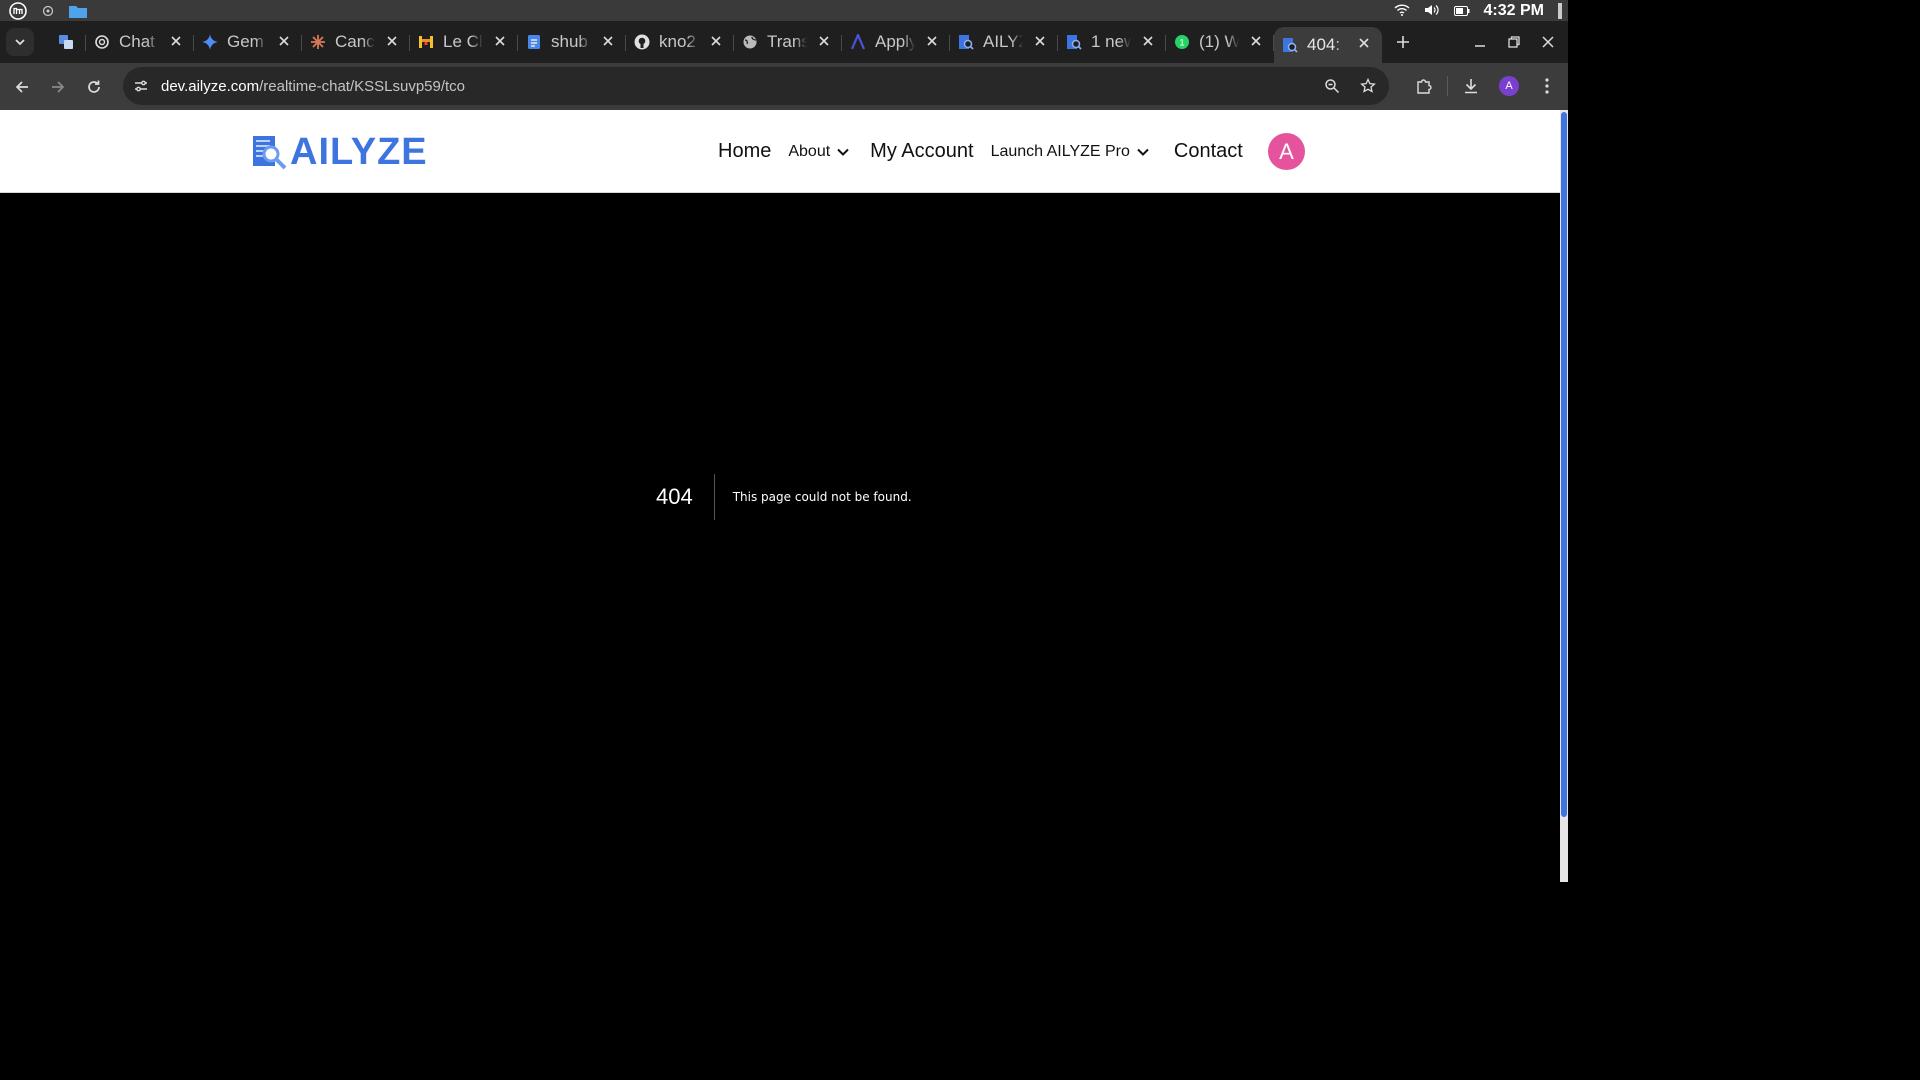 The height and width of the screenshot is (1080, 1920). What do you see at coordinates (1286, 151) in the screenshot?
I see `user-avatar: A` at bounding box center [1286, 151].